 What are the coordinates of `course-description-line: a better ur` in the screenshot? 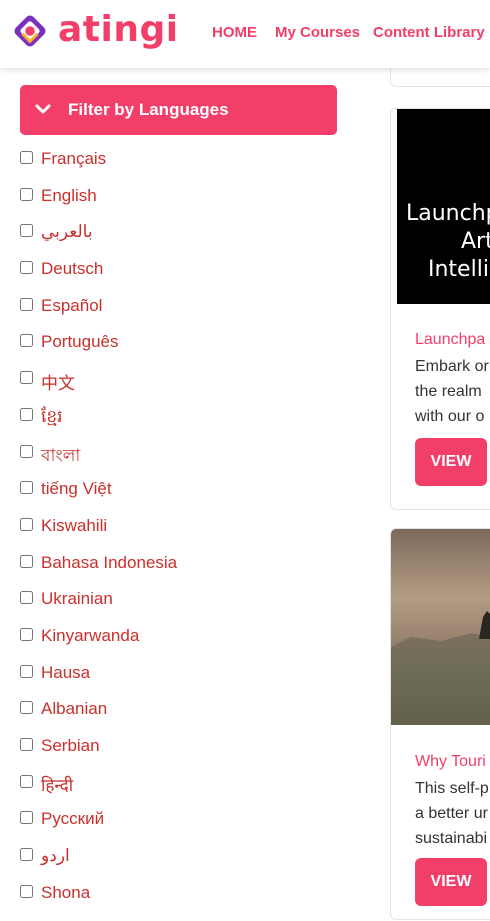 It's located at (451, 813).